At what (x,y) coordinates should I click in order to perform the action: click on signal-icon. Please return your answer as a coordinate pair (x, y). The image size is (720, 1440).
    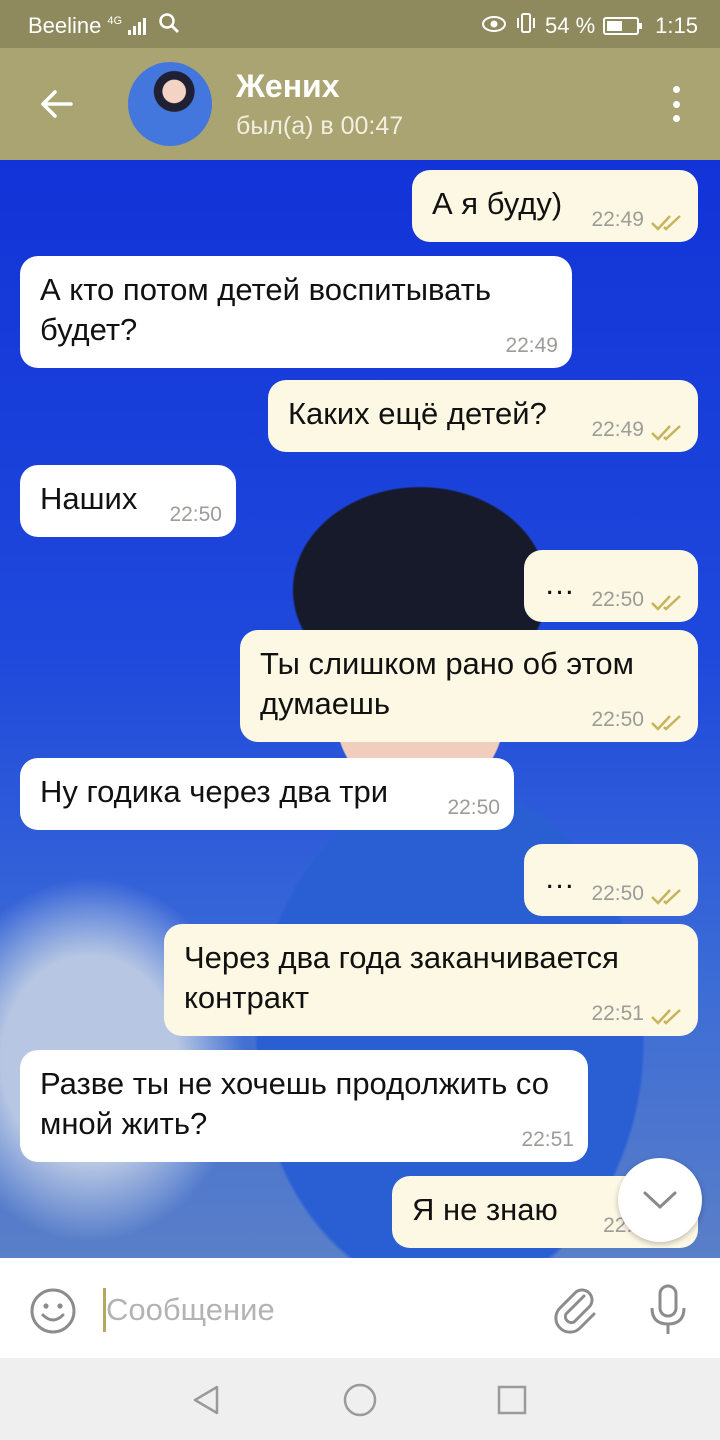
    Looking at the image, I should click on (137, 26).